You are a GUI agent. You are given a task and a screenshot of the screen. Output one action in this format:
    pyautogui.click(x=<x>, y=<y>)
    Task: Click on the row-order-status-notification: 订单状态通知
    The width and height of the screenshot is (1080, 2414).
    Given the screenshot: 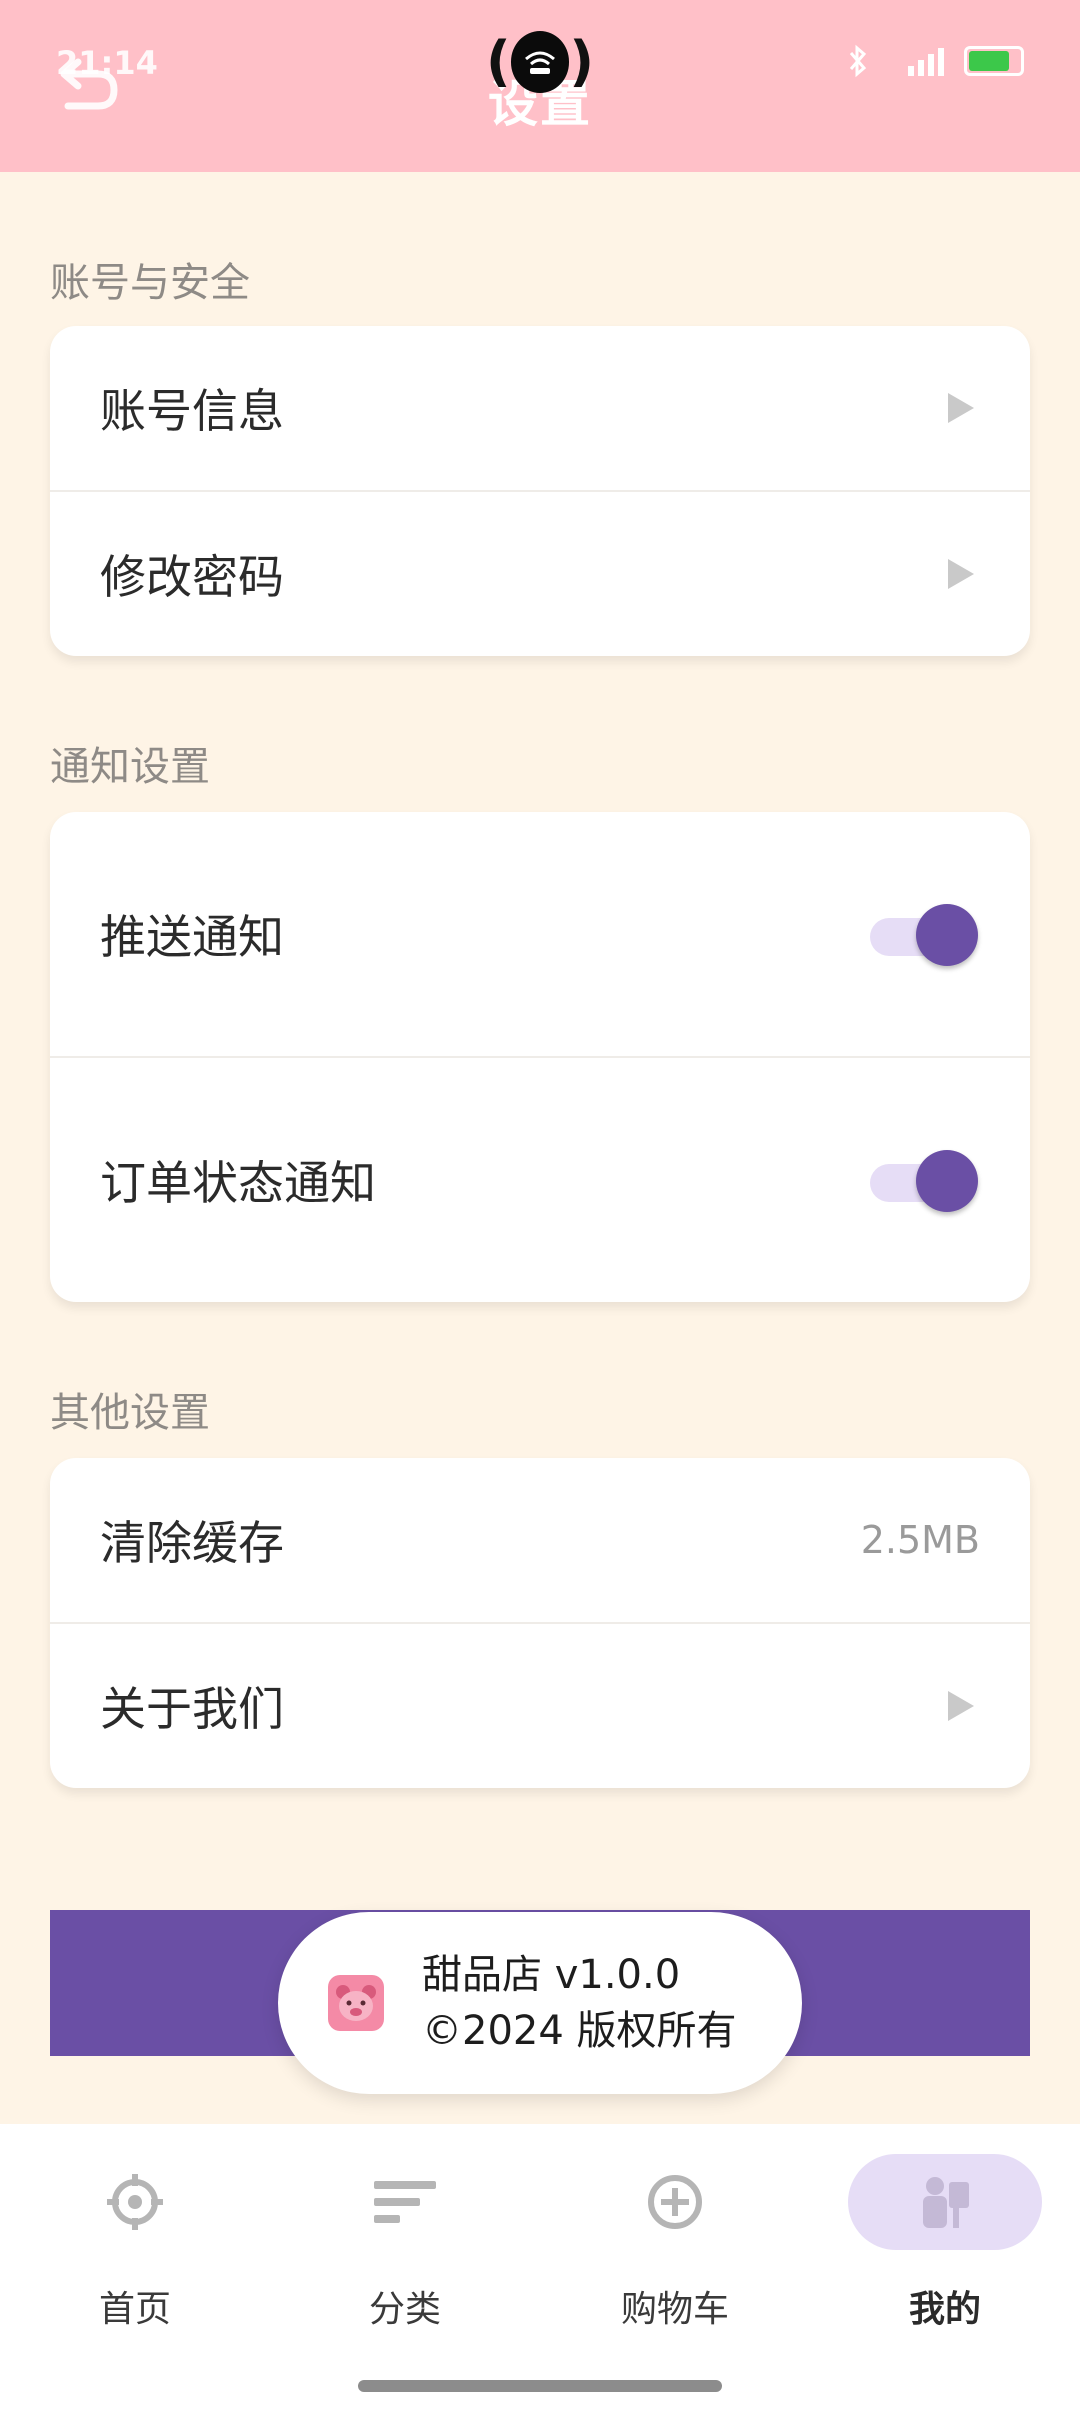 What is the action you would take?
    pyautogui.click(x=540, y=1180)
    